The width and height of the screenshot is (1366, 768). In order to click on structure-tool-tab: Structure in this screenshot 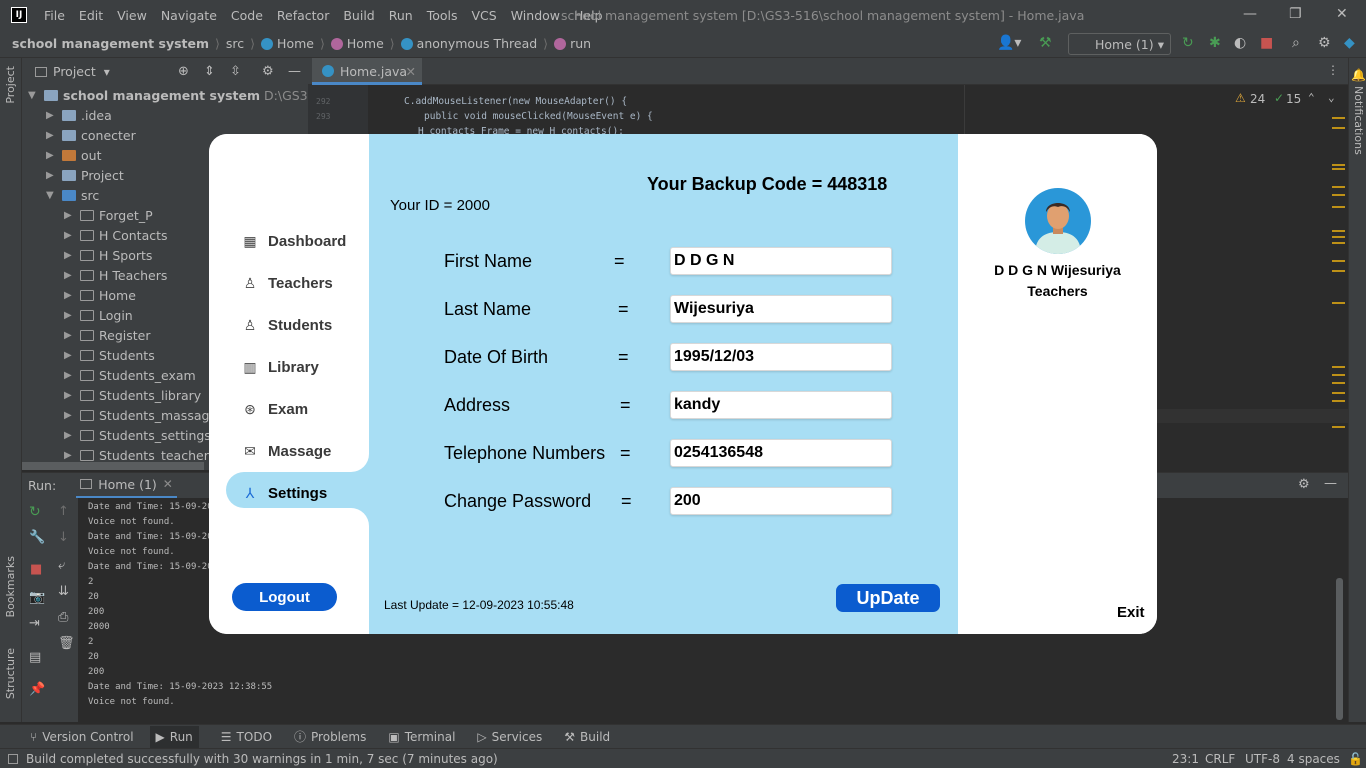, I will do `click(10, 673)`.